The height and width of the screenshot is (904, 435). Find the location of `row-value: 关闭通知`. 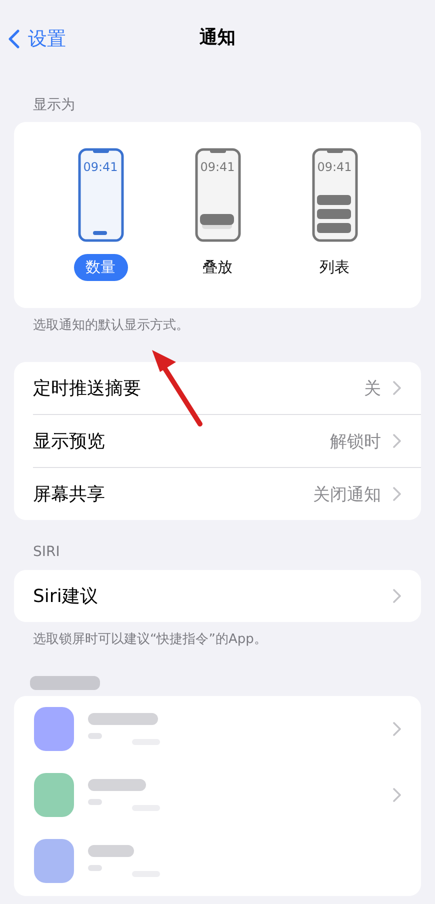

row-value: 关闭通知 is located at coordinates (347, 495).